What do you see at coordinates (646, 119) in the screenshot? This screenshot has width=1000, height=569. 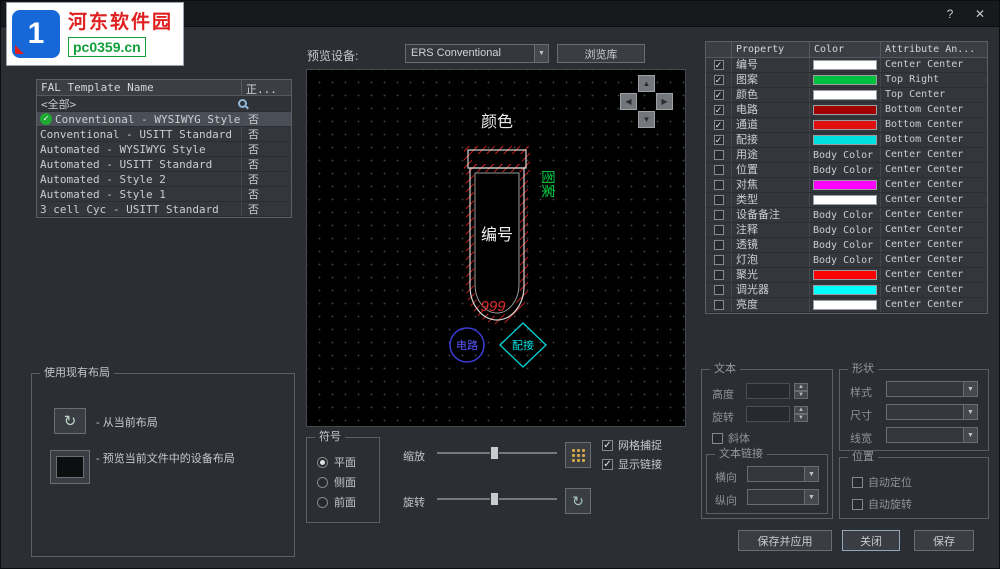 I see `pan-down-button: ▼` at bounding box center [646, 119].